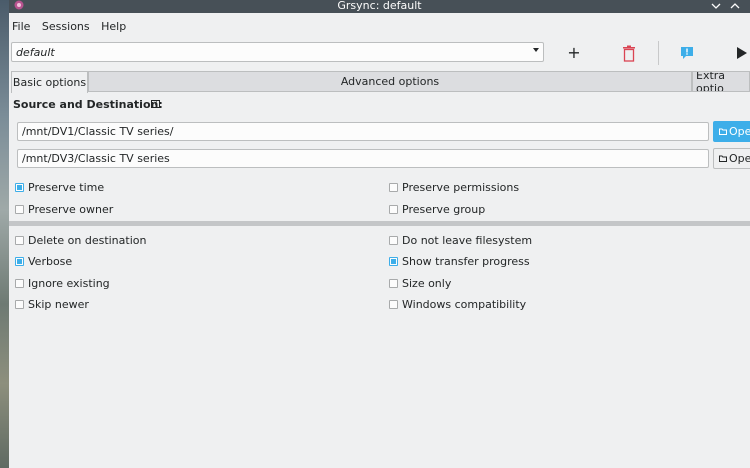 The image size is (750, 468). I want to click on session-combobox-value: default, so click(35, 52).